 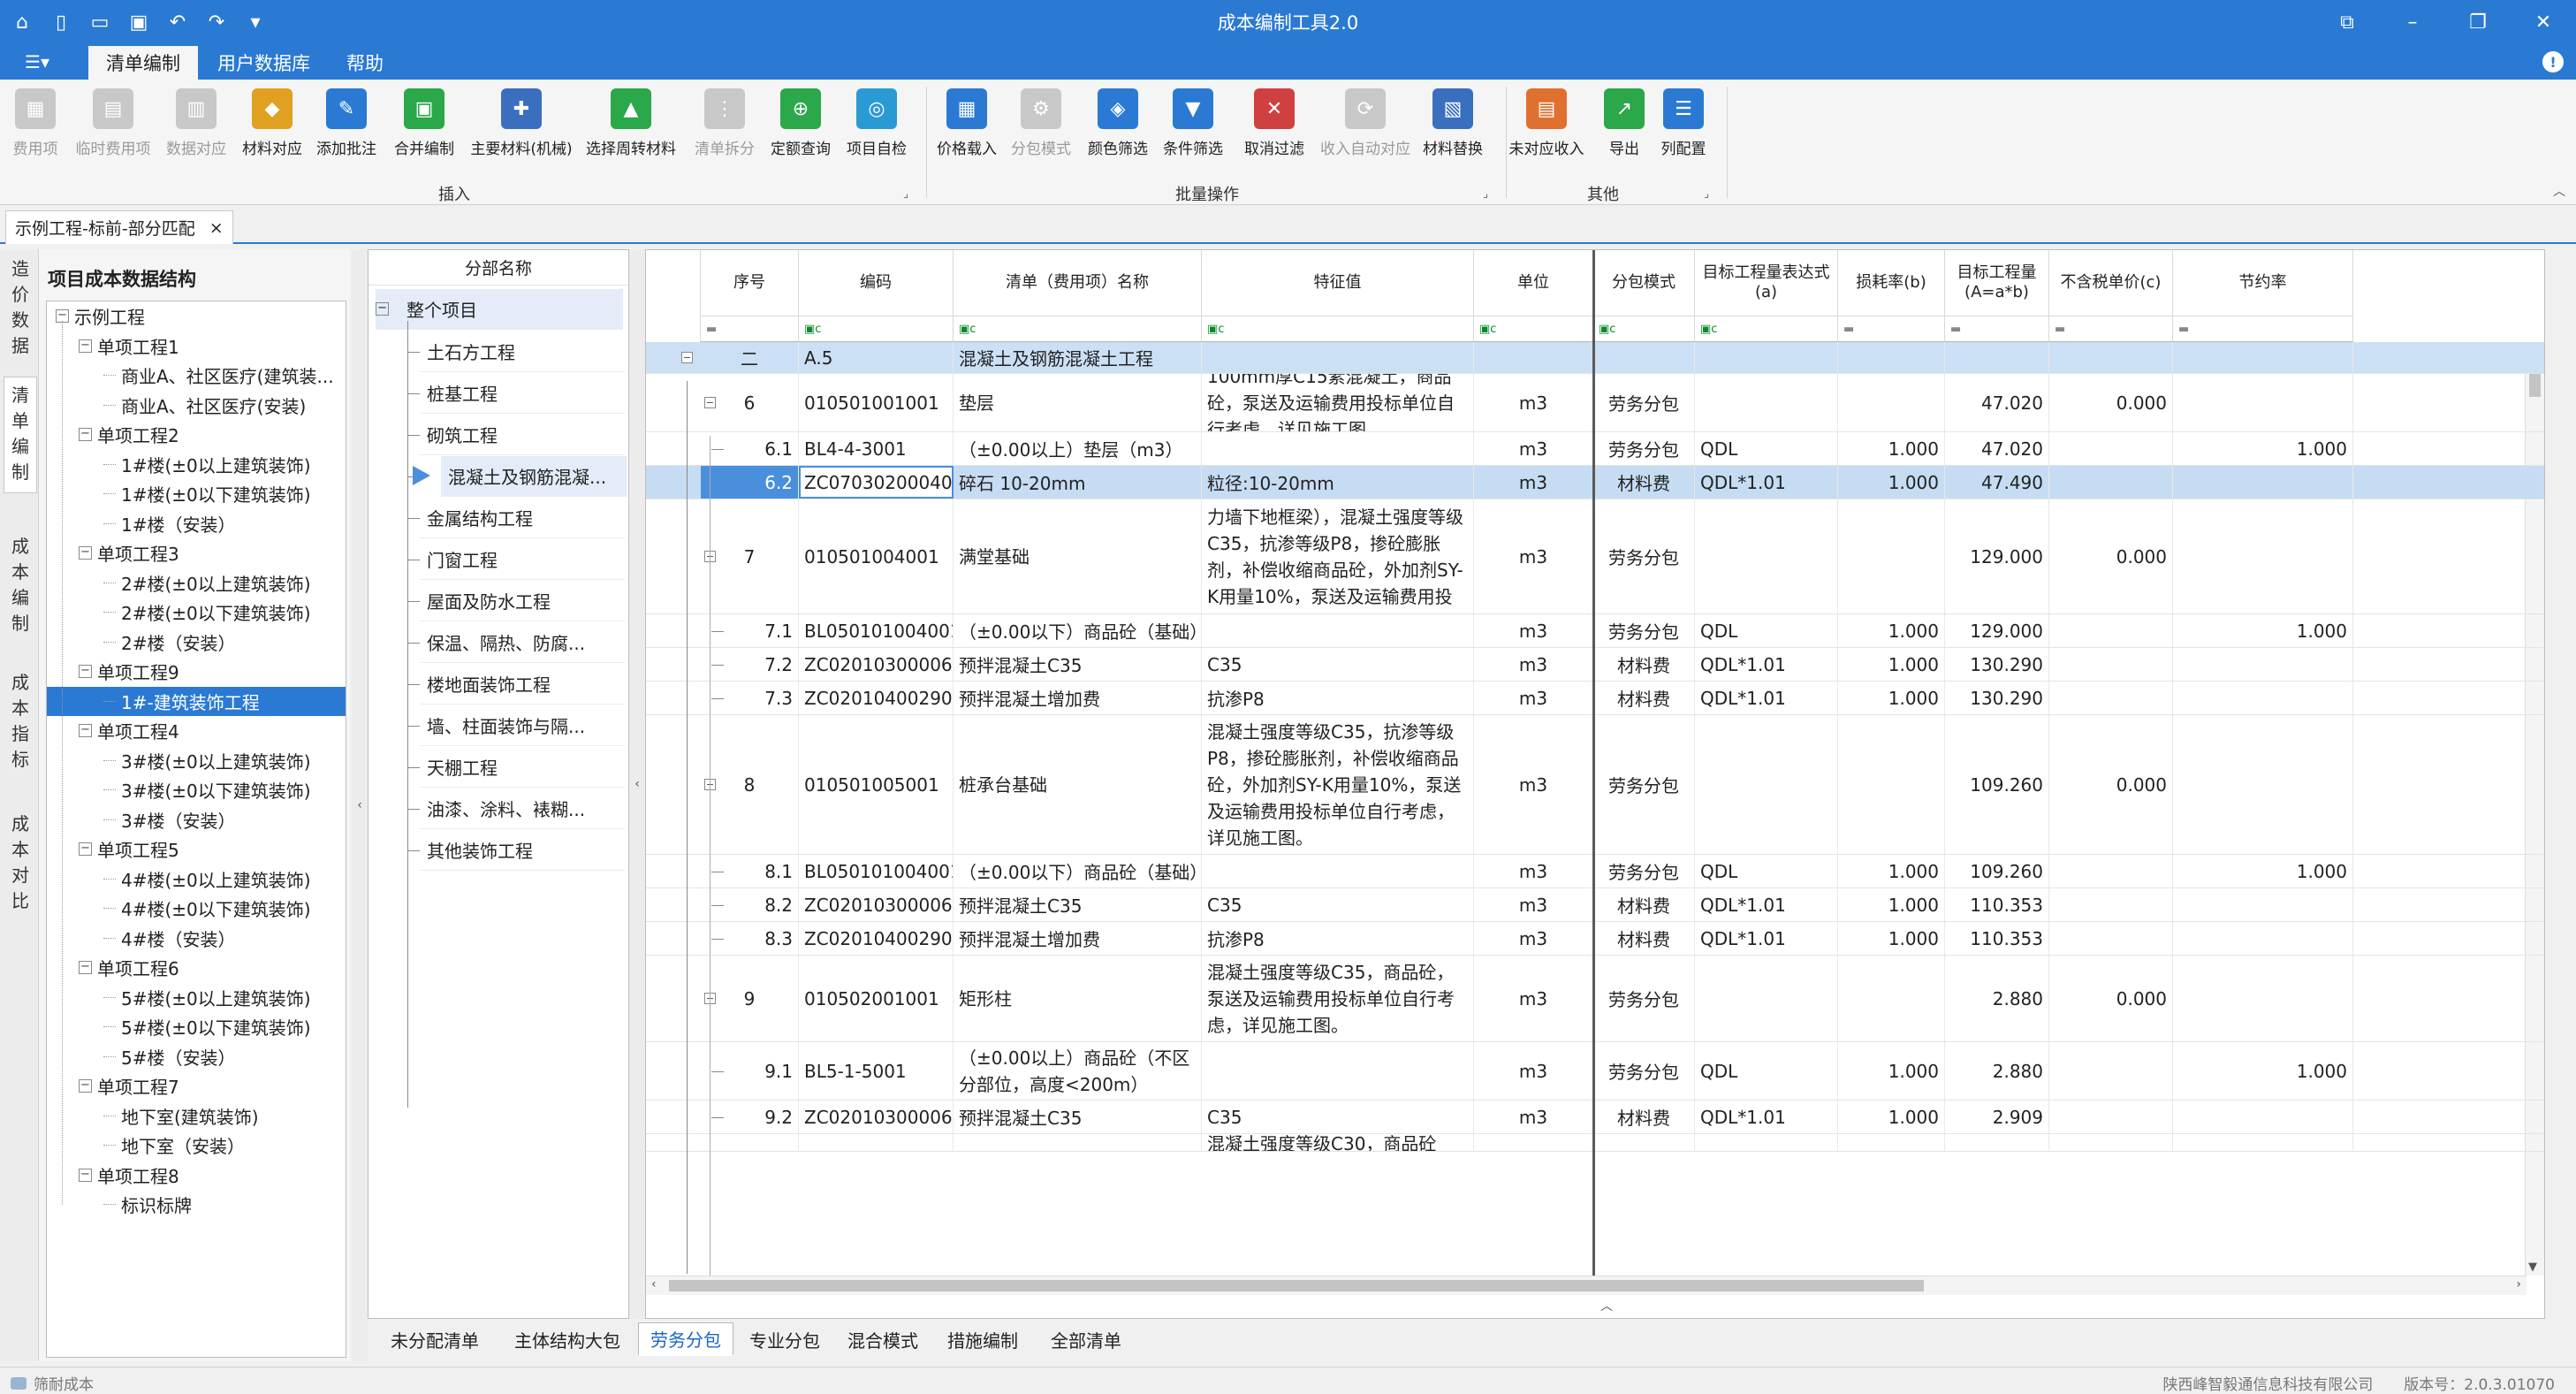 What do you see at coordinates (169, 523) in the screenshot?
I see `tree-node: 1#楼（安装）` at bounding box center [169, 523].